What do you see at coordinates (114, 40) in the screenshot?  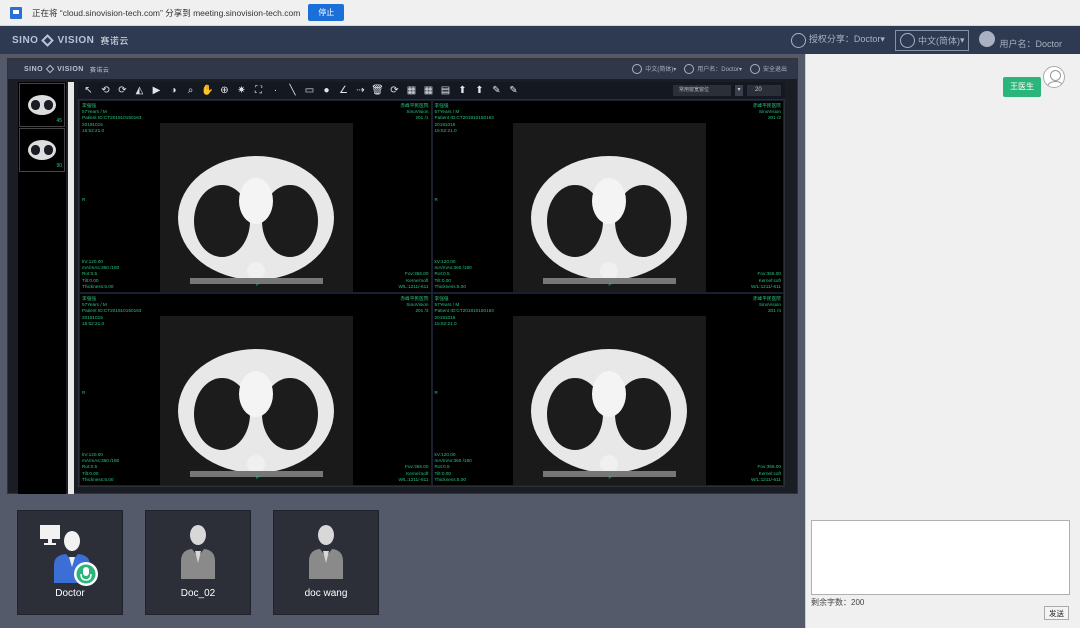 I see `brand-cn: 赛诺云` at bounding box center [114, 40].